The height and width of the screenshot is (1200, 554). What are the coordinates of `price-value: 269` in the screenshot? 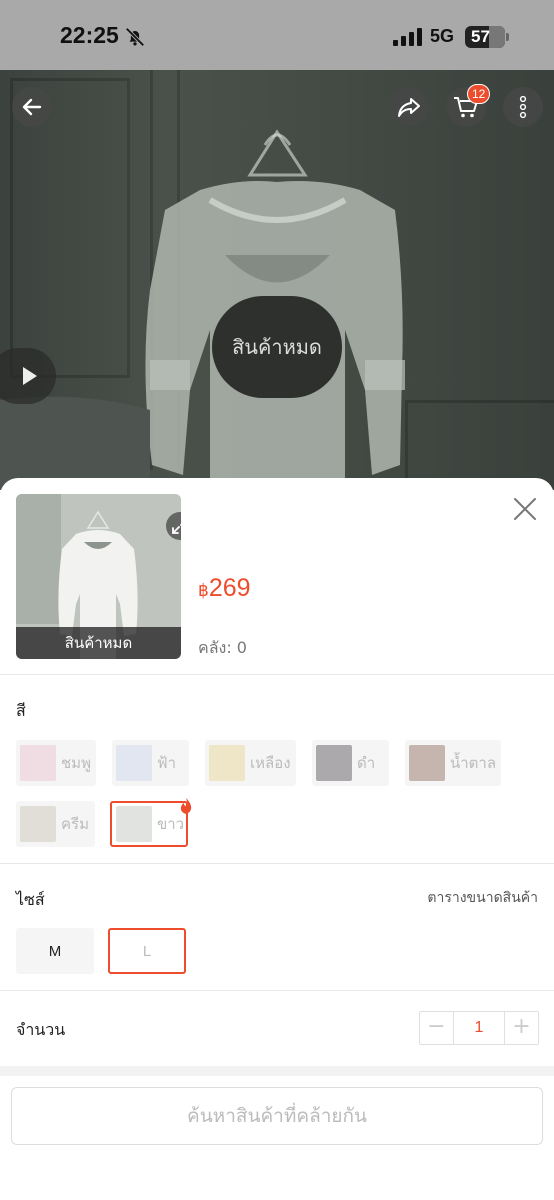 It's located at (229, 588).